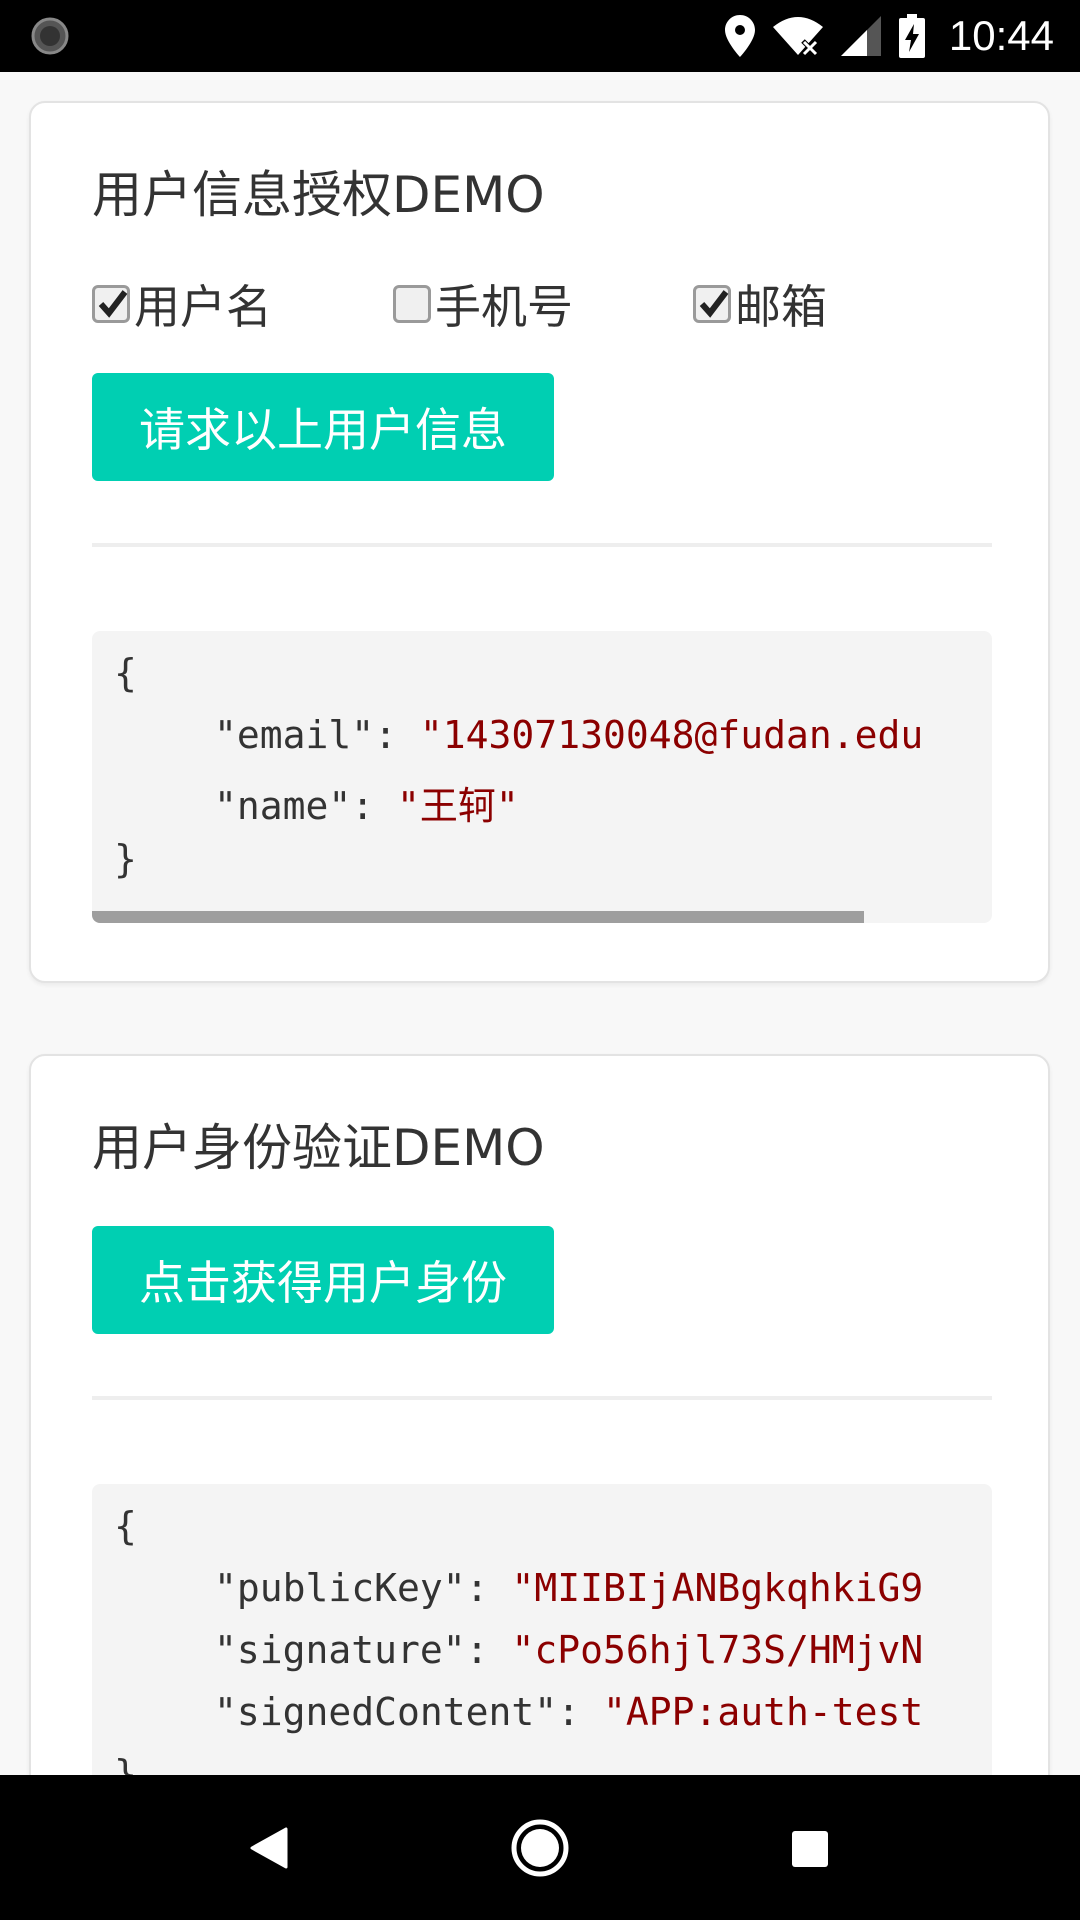 Image resolution: width=1080 pixels, height=1920 pixels. I want to click on status-icons: 10:44, so click(889, 36).